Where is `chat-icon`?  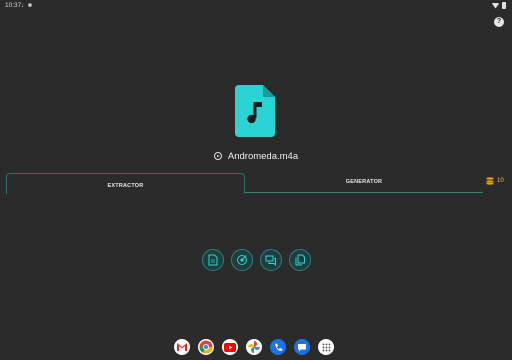
chat-icon is located at coordinates (270, 260).